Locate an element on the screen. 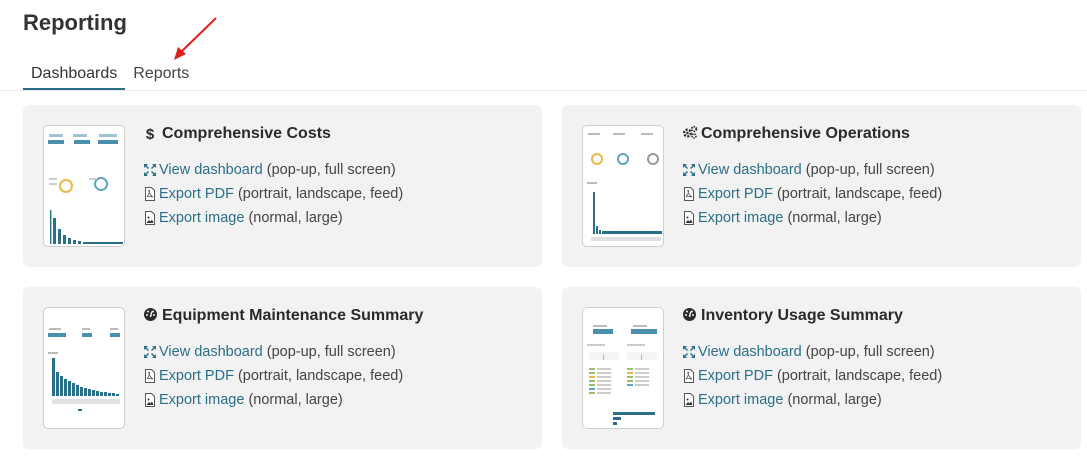  dollar-icon: $ is located at coordinates (150, 134).